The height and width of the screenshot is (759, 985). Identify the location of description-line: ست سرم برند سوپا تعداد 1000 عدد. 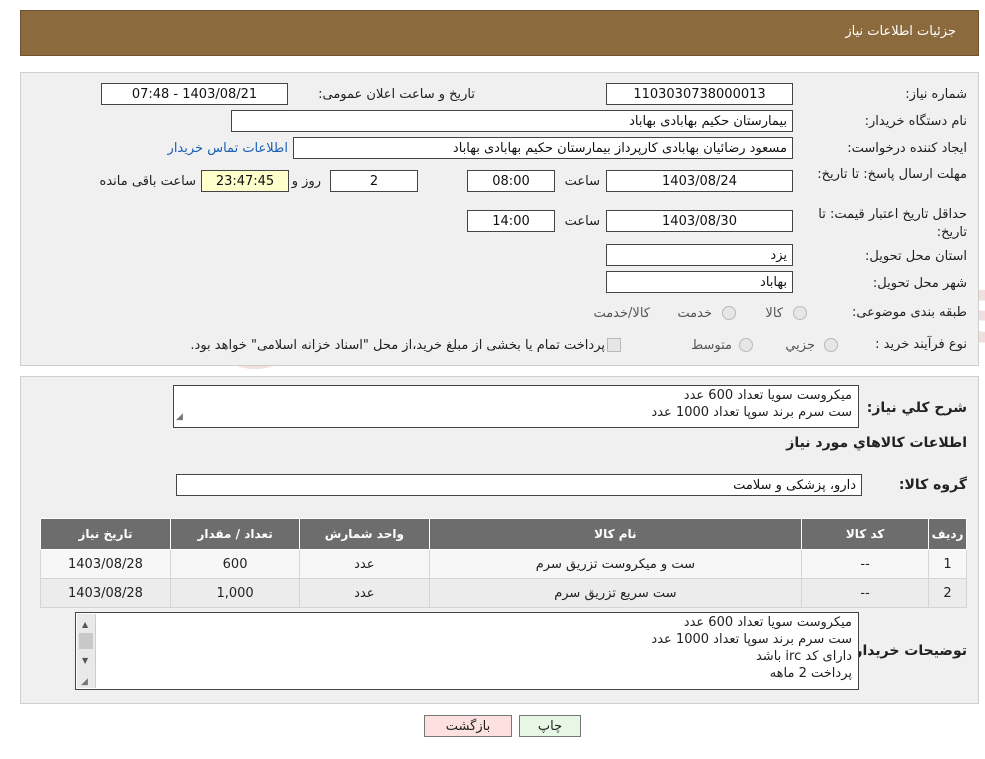
(751, 412).